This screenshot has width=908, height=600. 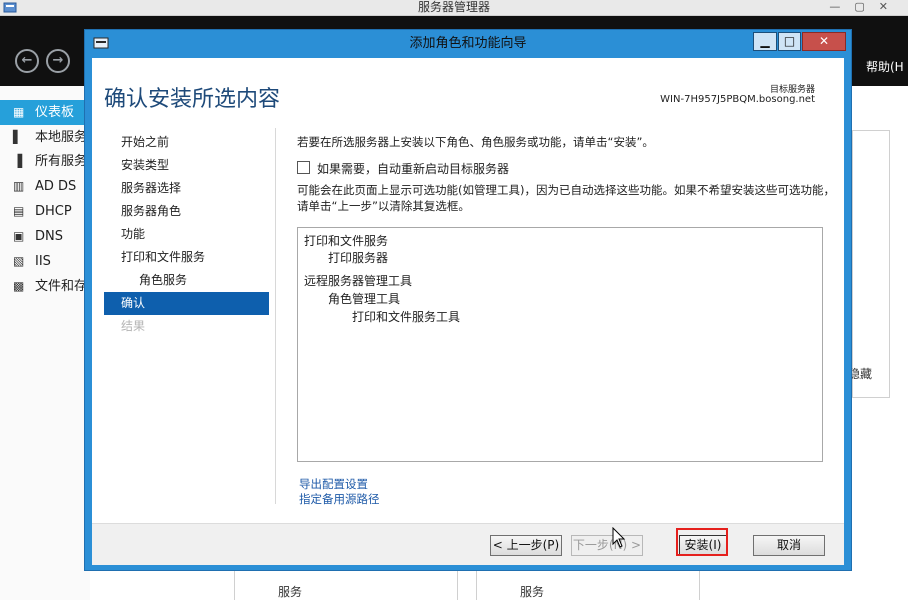 I want to click on list-item: 打印服务器, so click(x=358, y=258).